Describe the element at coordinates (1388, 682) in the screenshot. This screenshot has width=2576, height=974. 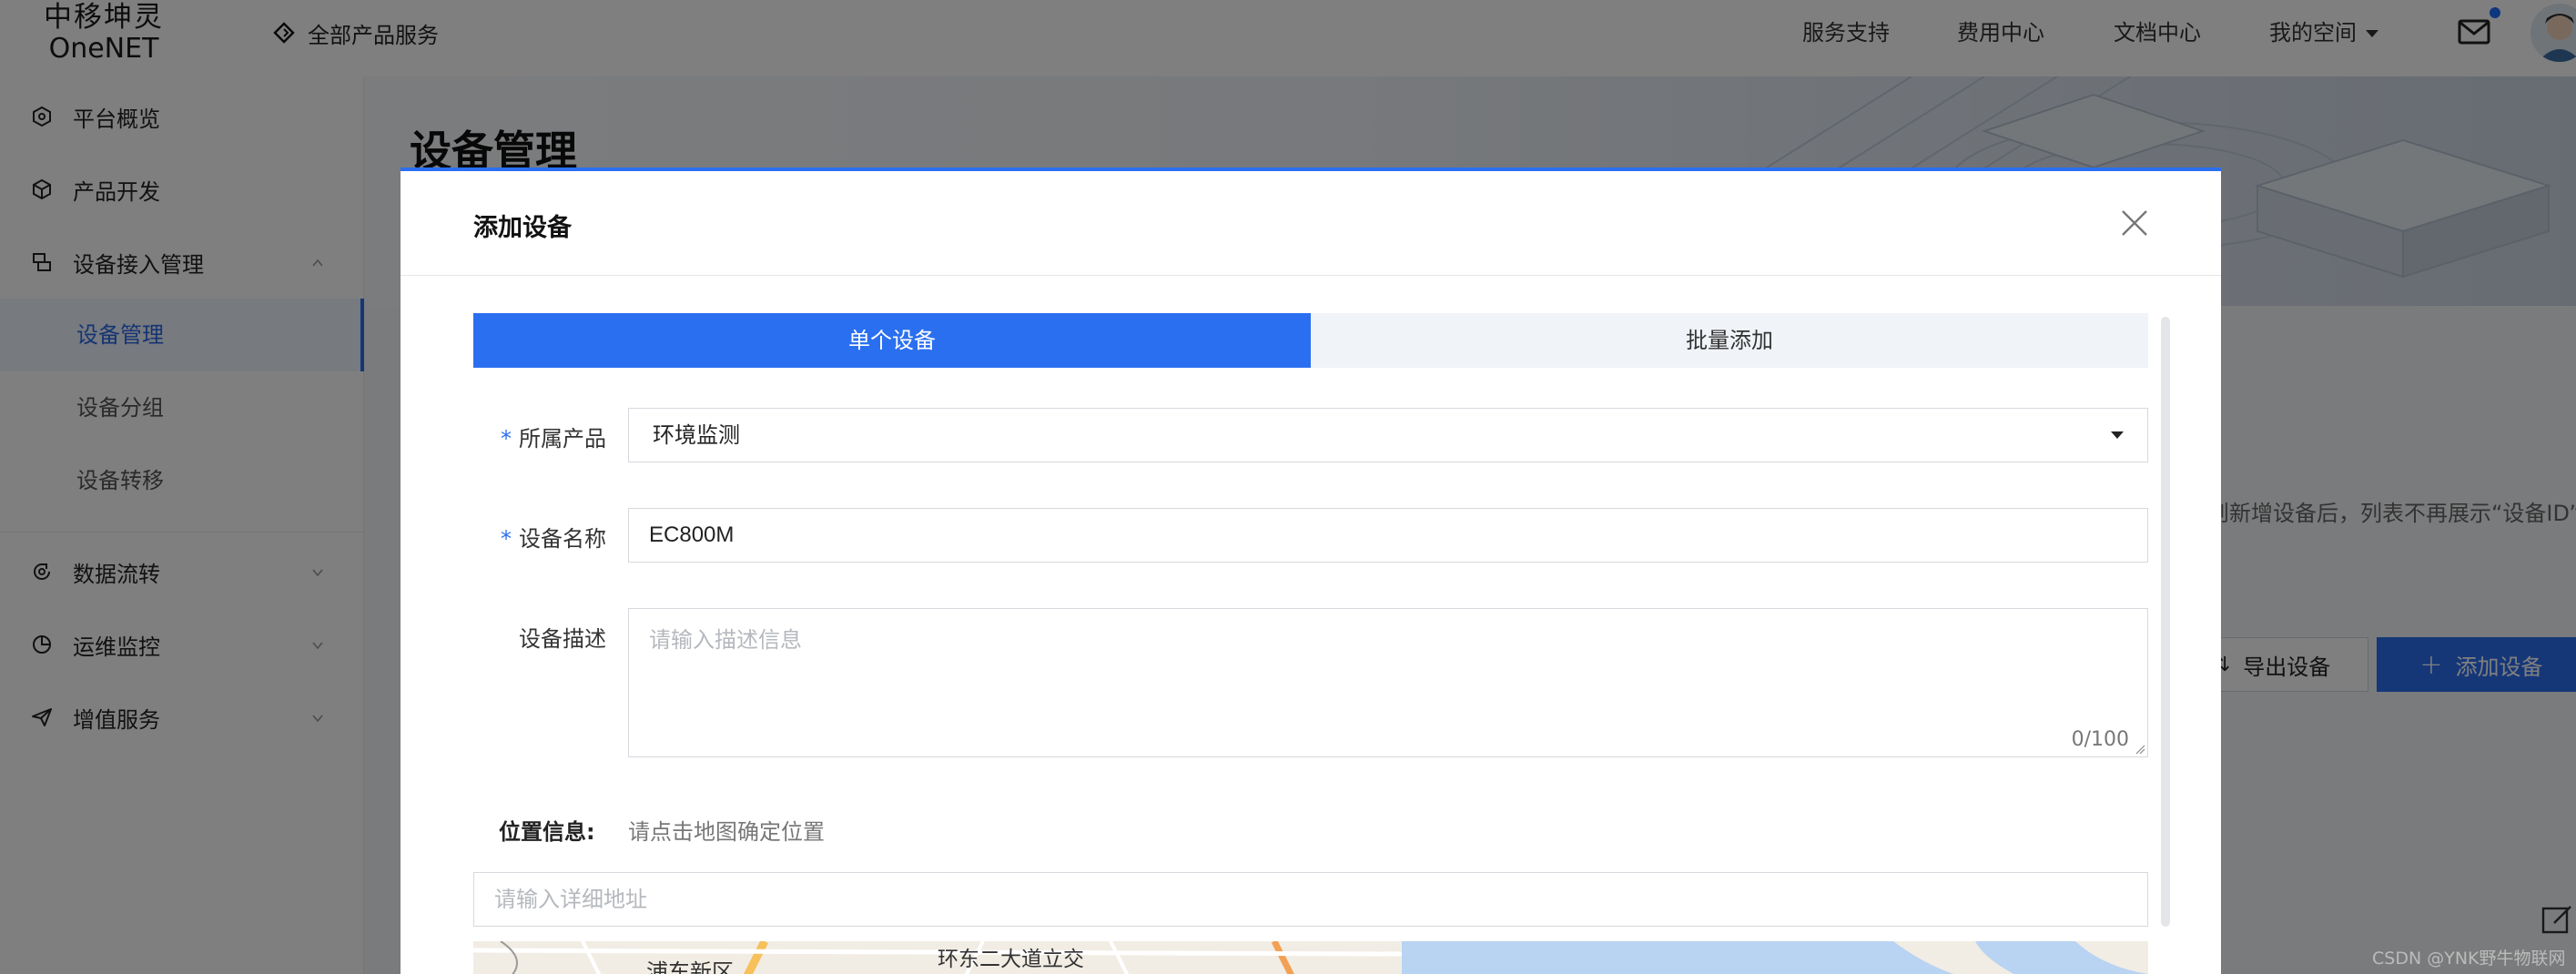
I see `device-desc-textarea: 请输入描述信息 0/100` at that location.